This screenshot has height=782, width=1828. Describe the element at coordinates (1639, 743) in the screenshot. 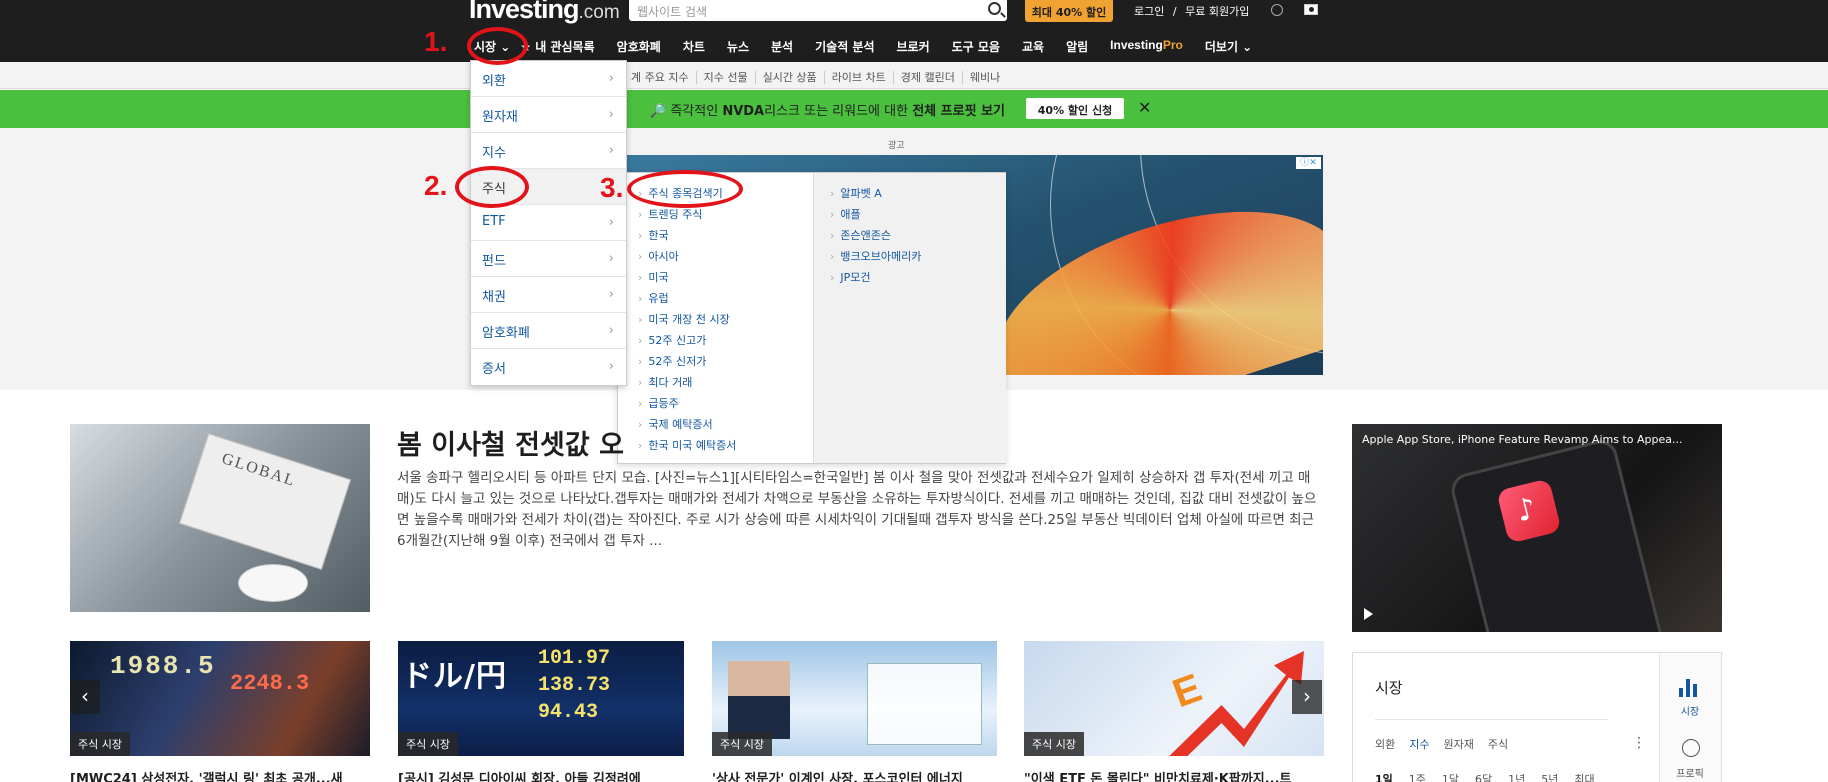

I see `more-options-icon: ⋮` at that location.